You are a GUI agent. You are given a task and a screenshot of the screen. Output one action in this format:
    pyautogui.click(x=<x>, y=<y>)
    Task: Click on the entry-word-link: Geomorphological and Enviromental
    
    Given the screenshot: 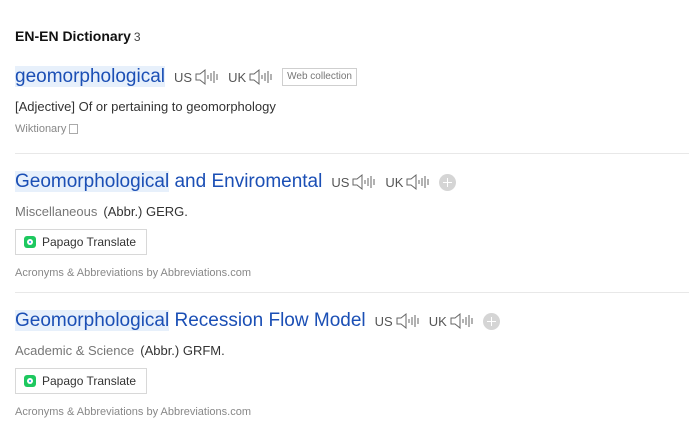 What is the action you would take?
    pyautogui.click(x=168, y=182)
    